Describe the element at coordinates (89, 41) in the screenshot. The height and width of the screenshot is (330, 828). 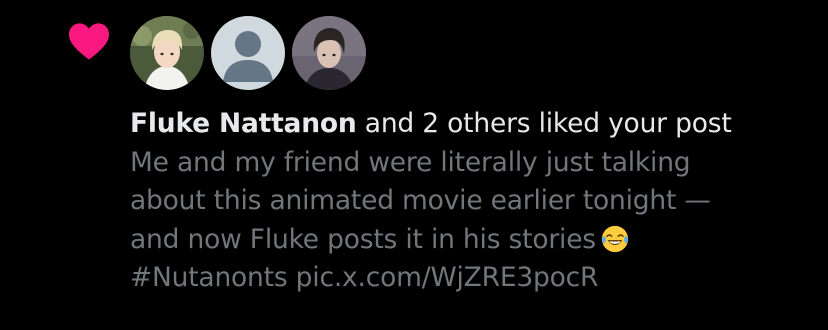
I see `heart-icon` at that location.